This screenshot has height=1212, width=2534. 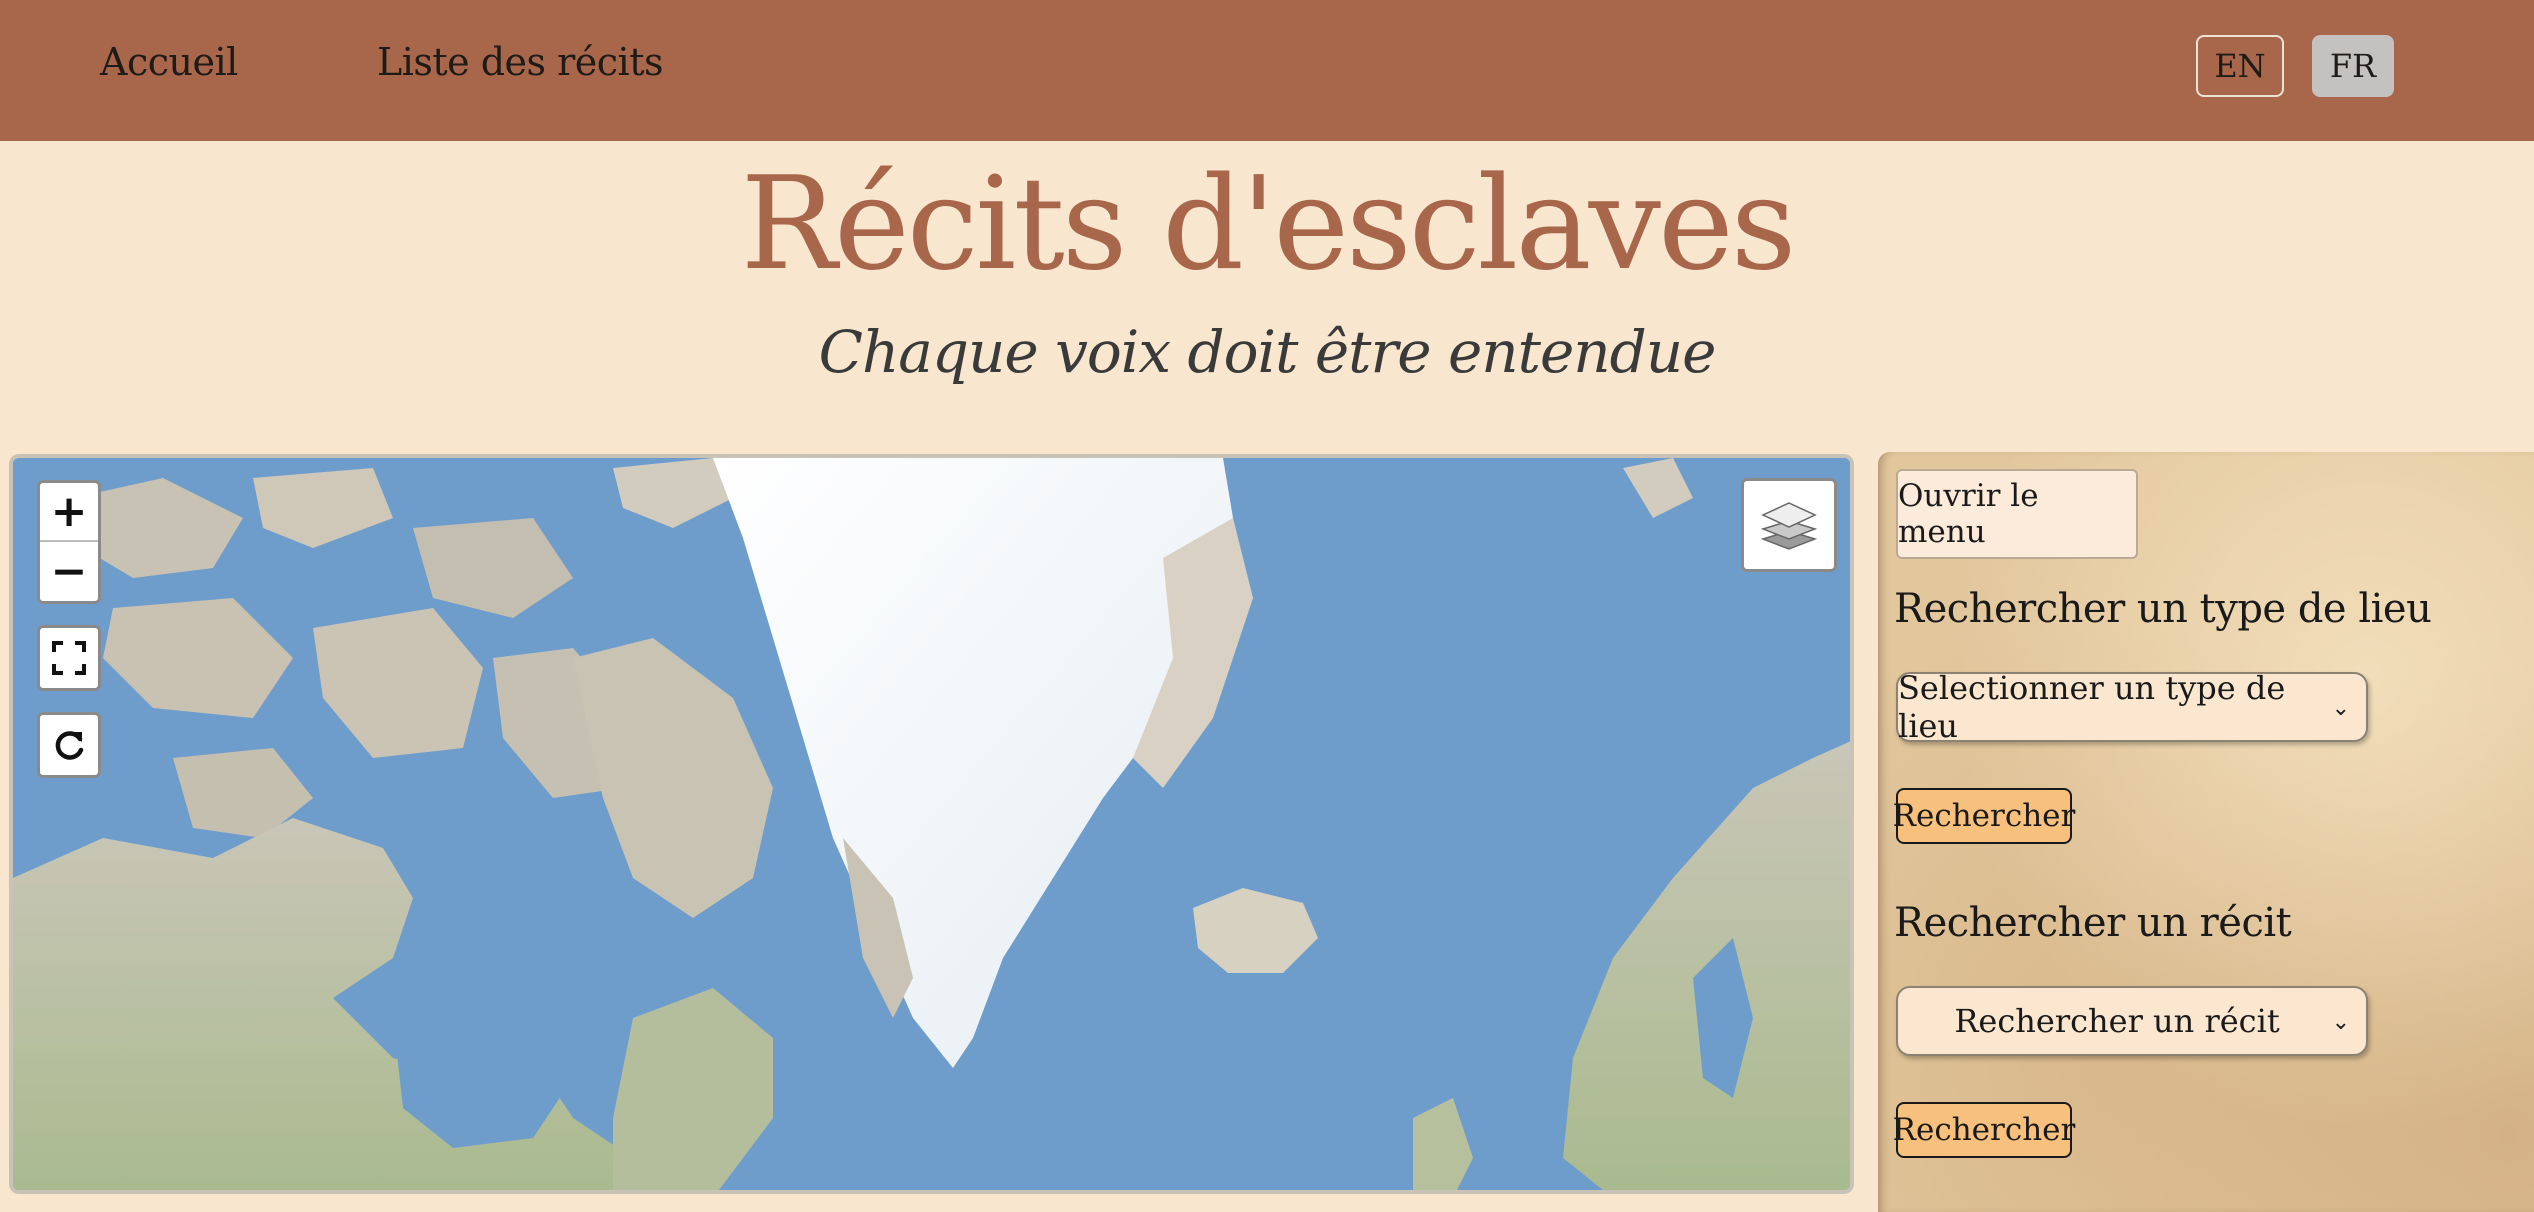 I want to click on zoom-out-button: −, so click(x=69, y=571).